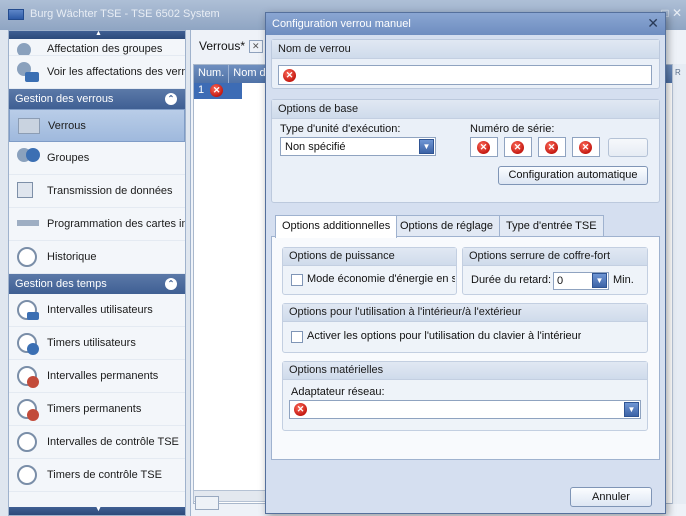 Image resolution: width=686 pixels, height=516 pixels. What do you see at coordinates (105, 49) in the screenshot?
I see `sidebar-item-label: Affectation des groupes` at bounding box center [105, 49].